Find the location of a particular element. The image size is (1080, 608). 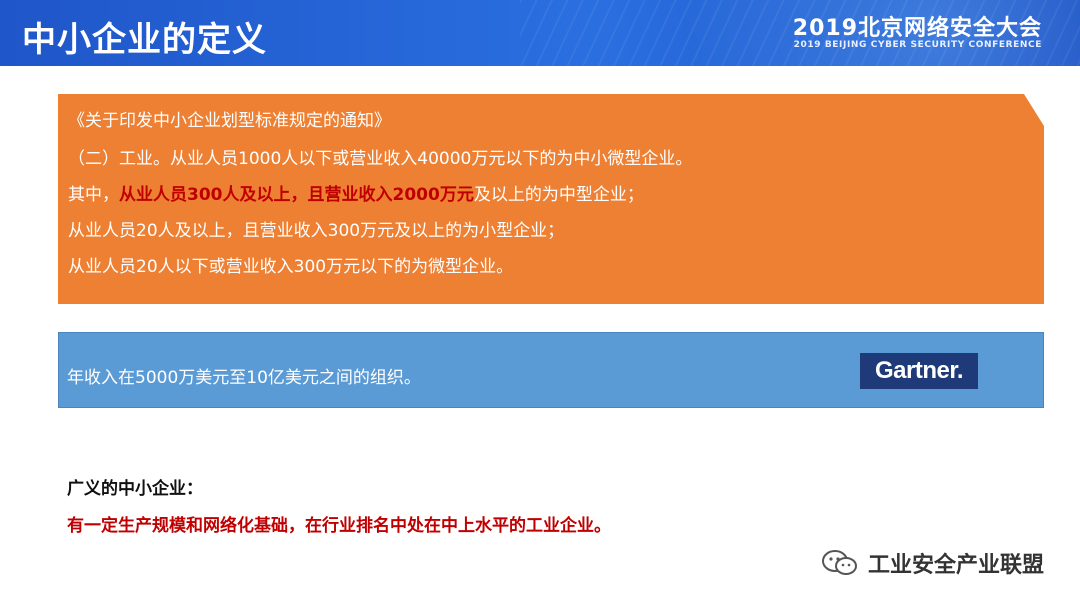

medium-prefix: 其中， is located at coordinates (93, 195).